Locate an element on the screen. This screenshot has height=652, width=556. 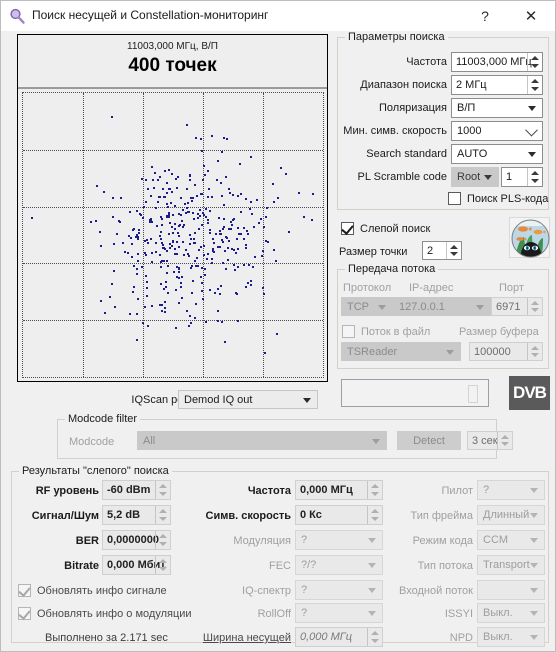
pls-search-checkbox is located at coordinates (454, 198).